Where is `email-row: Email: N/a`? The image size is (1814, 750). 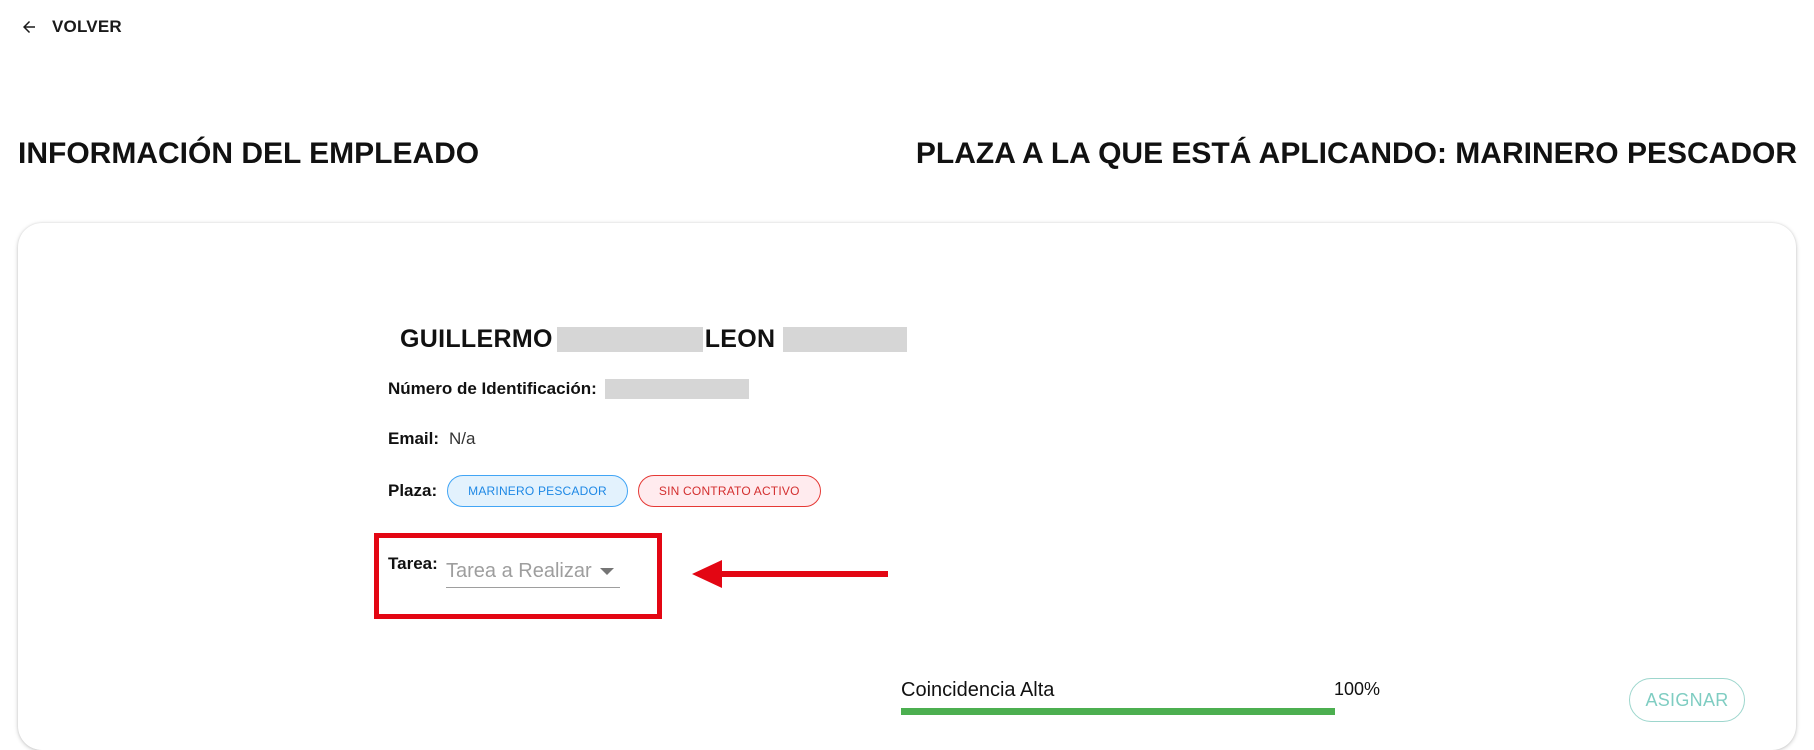 email-row: Email: N/a is located at coordinates (432, 439).